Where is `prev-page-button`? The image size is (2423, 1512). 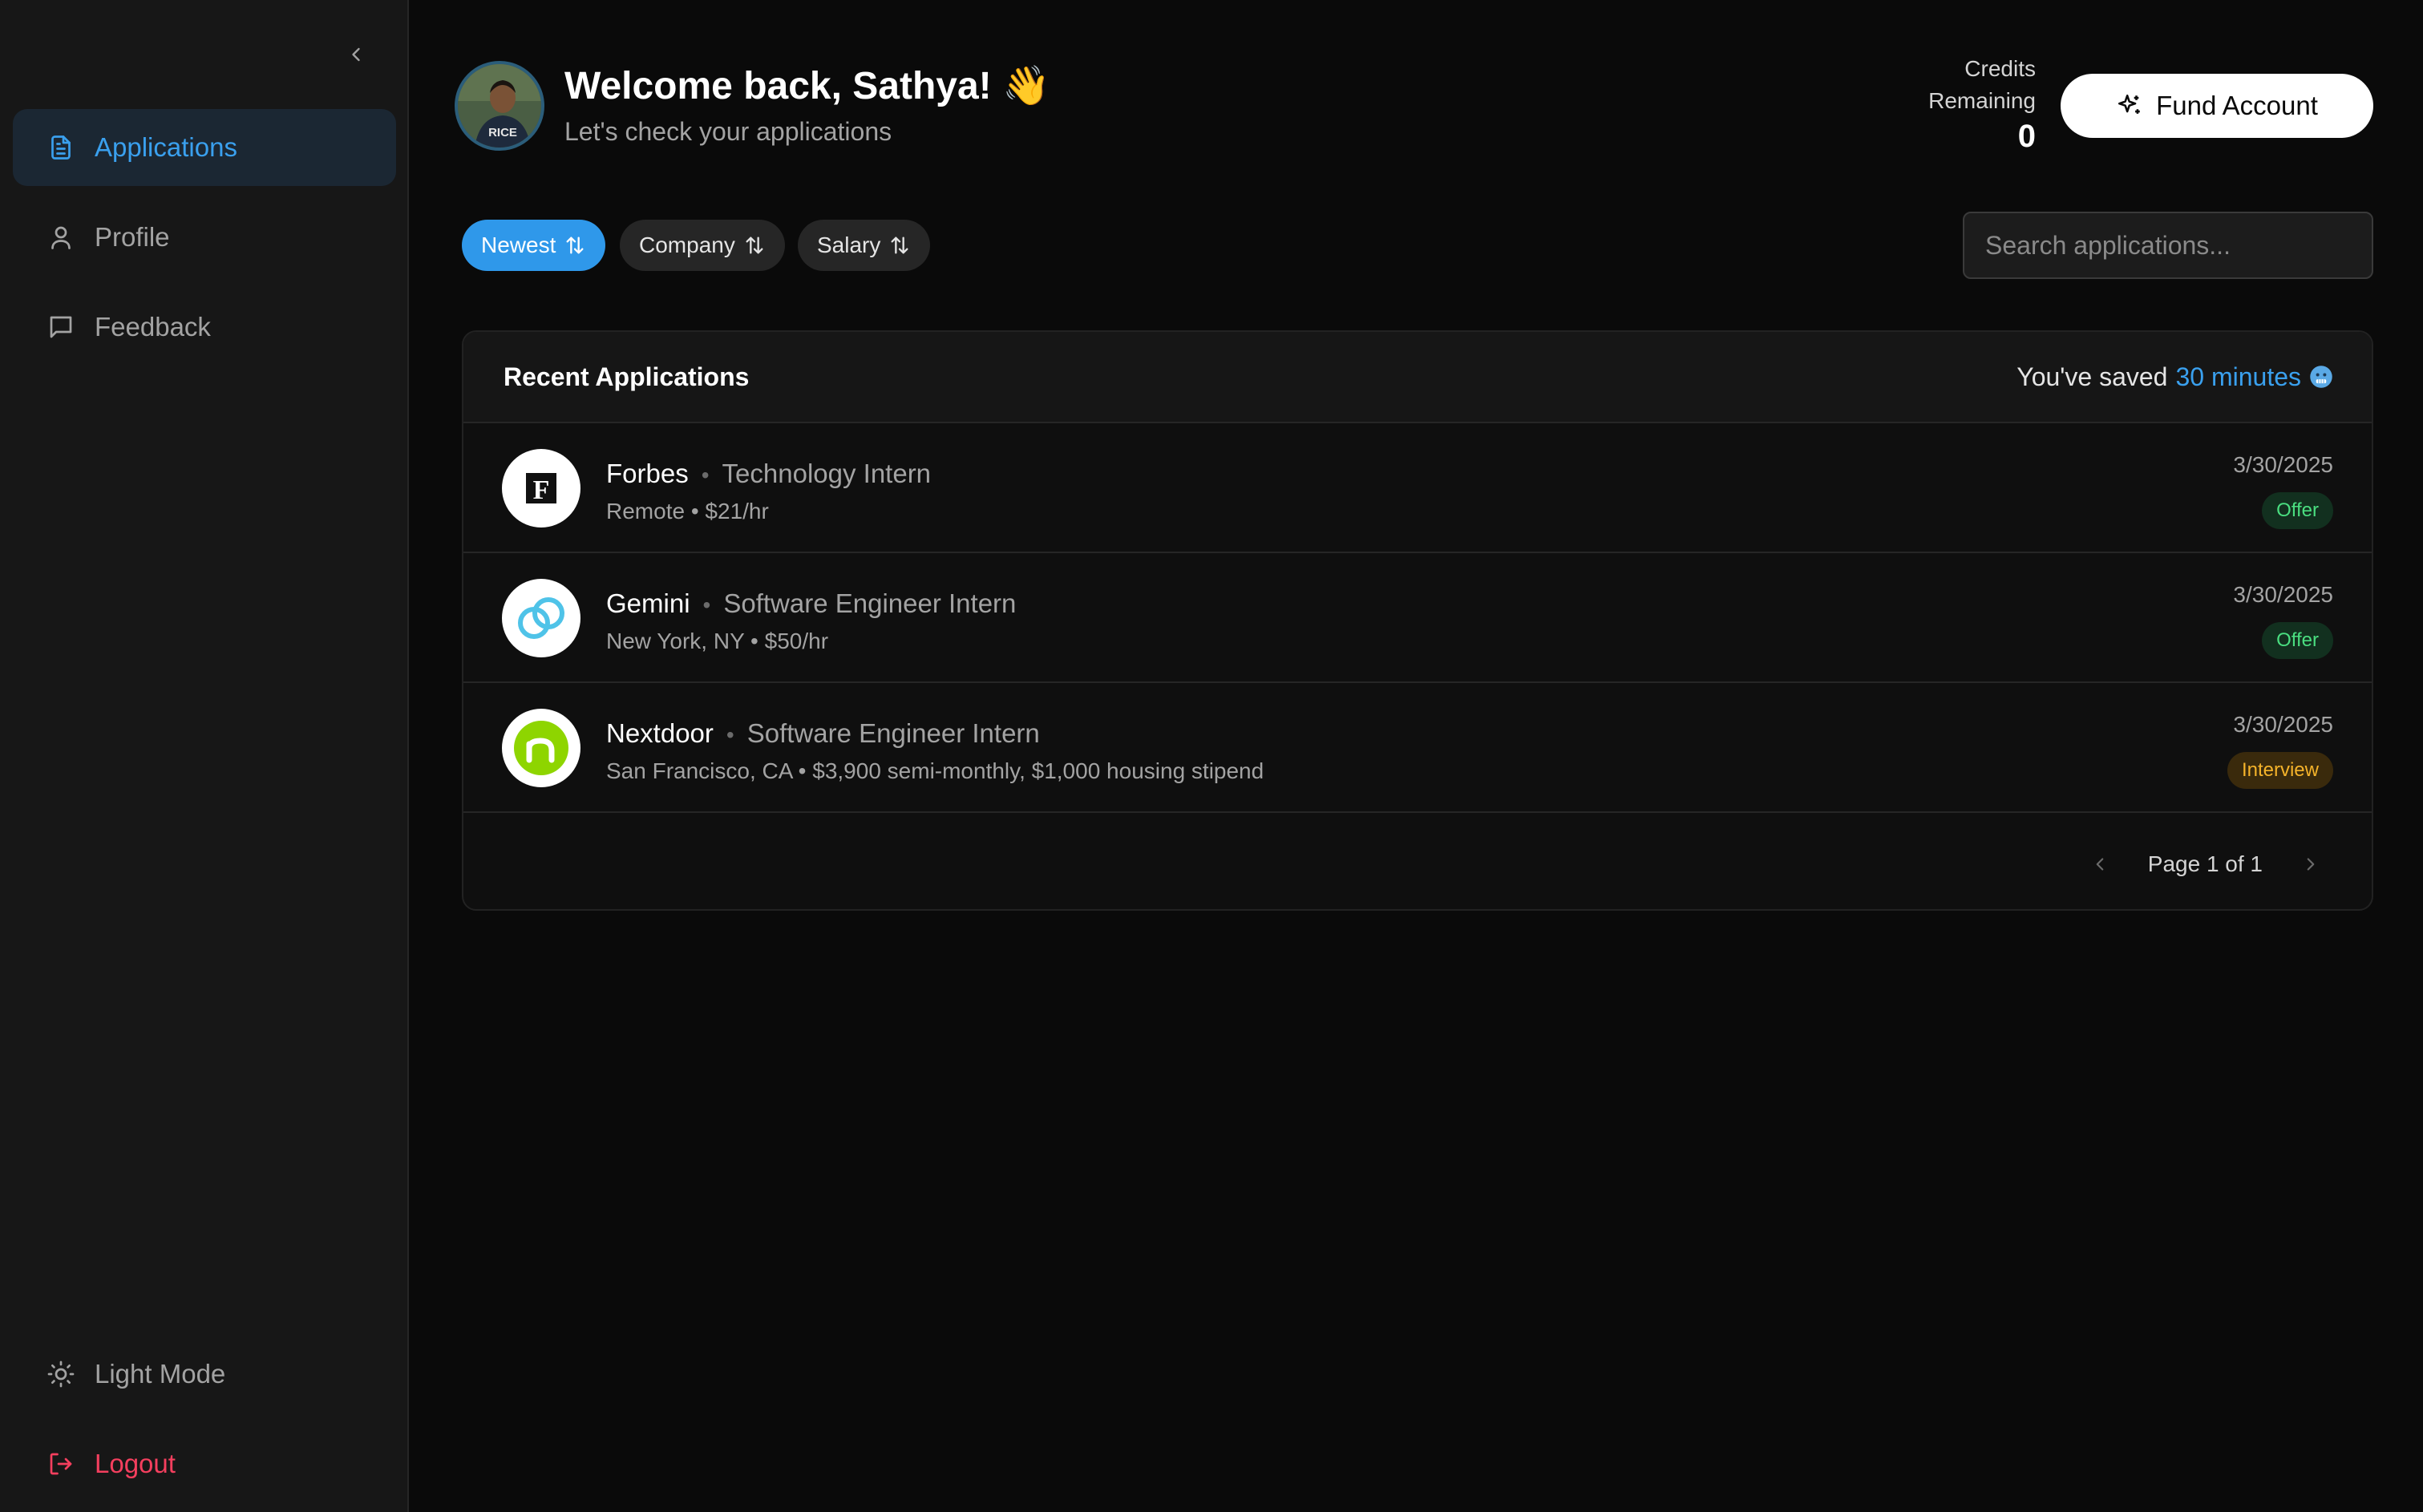 prev-page-button is located at coordinates (2100, 864).